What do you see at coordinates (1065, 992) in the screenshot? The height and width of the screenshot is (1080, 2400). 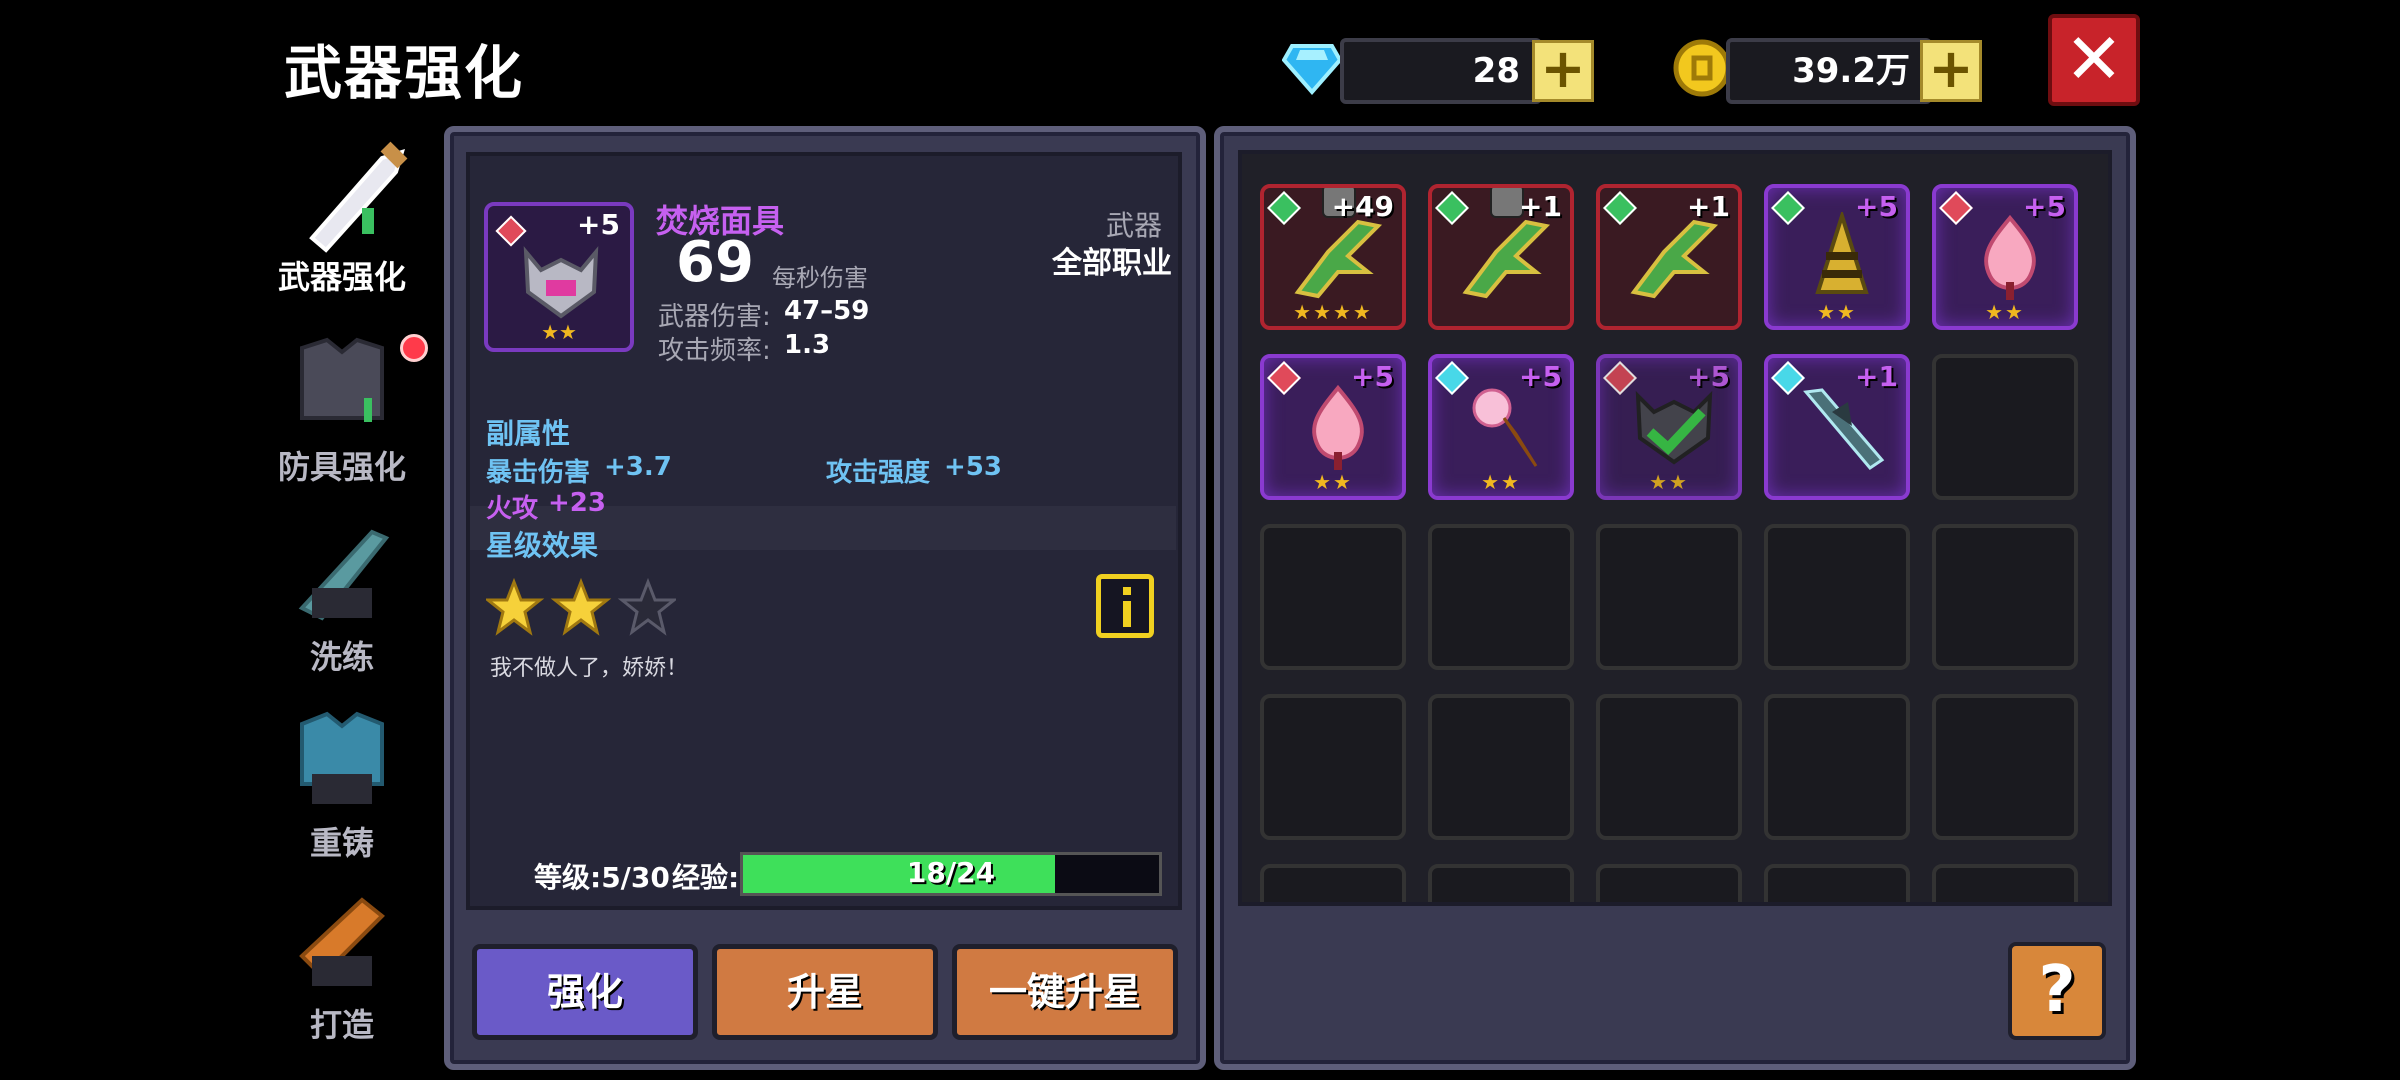 I see `one-key-star-up-button: 一键升星` at bounding box center [1065, 992].